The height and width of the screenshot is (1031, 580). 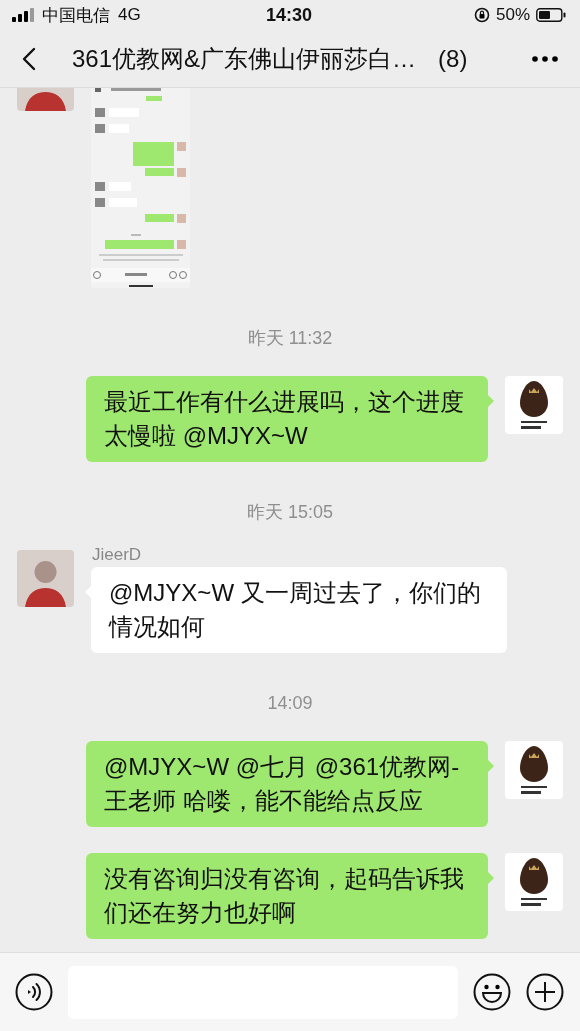 I want to click on timestamp: 14:09, so click(x=290, y=703).